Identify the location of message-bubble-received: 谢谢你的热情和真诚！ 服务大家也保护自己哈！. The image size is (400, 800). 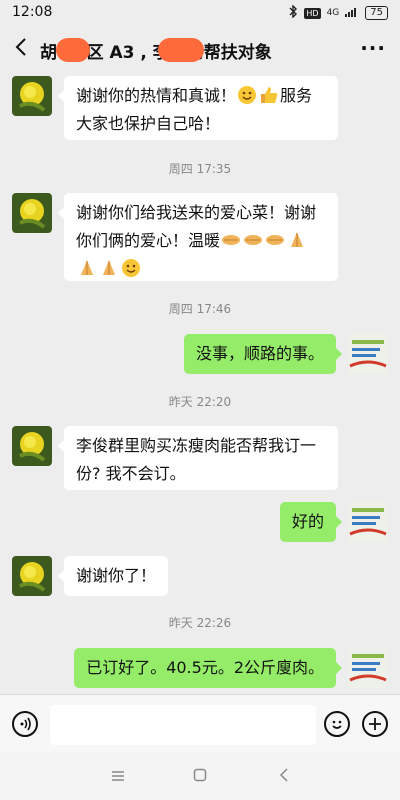
(198, 108).